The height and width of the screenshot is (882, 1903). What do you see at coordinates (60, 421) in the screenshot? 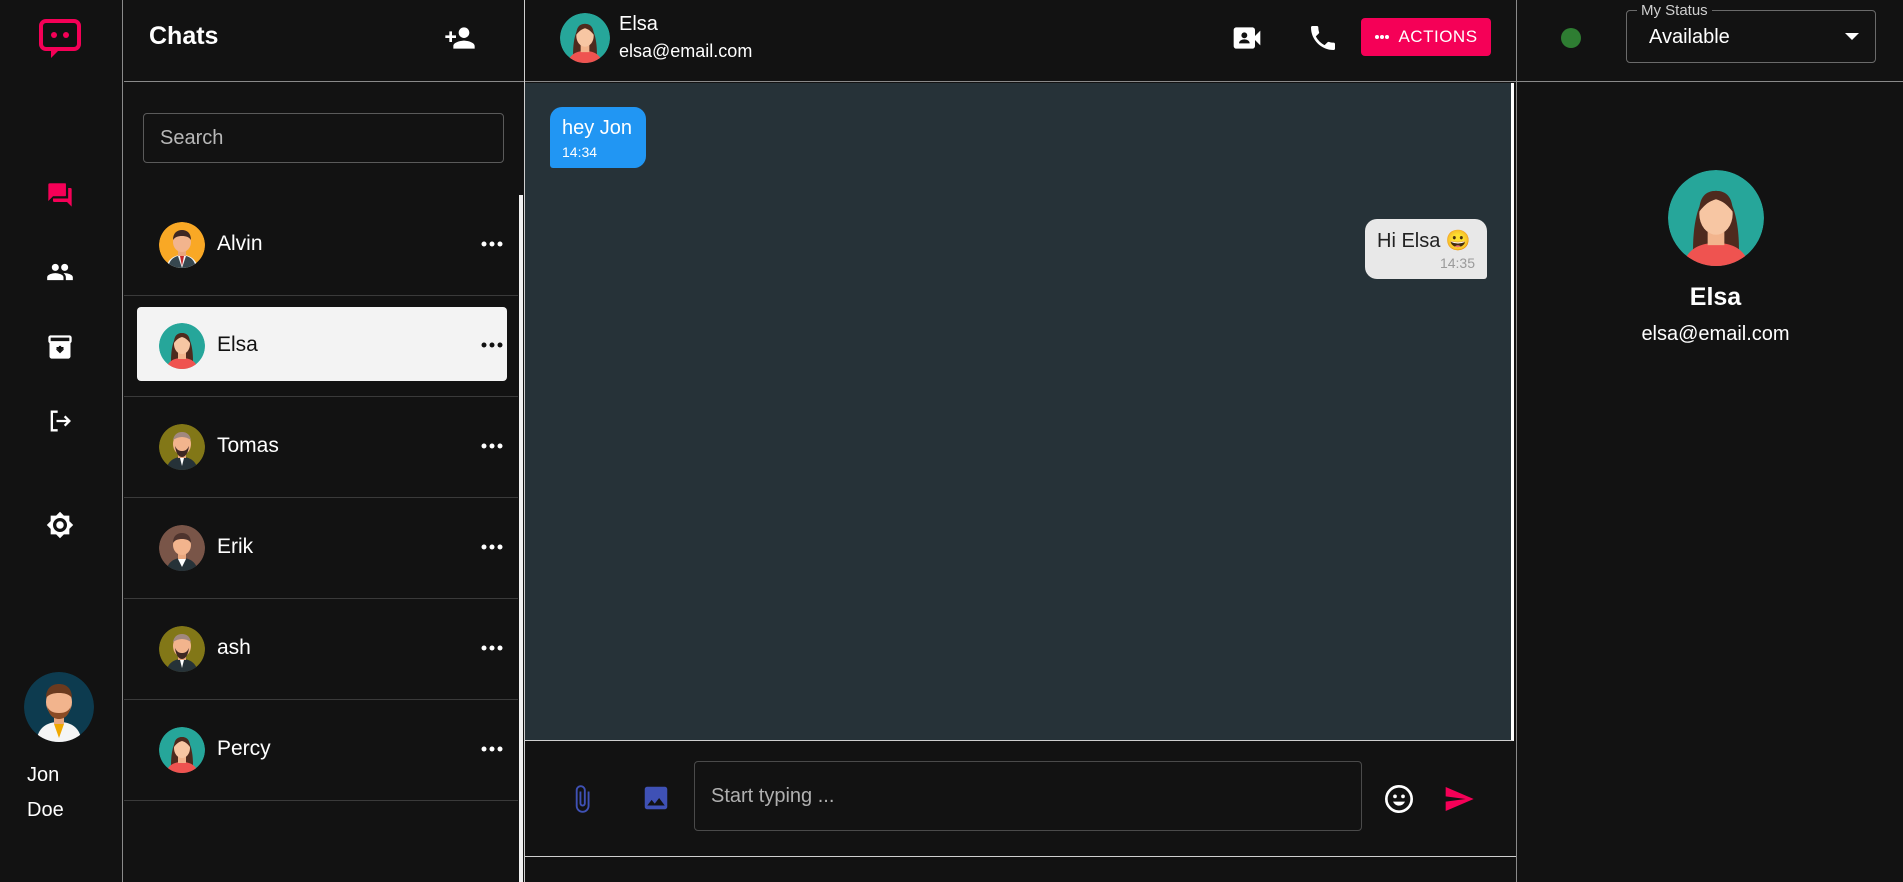
I see `logout-icon` at bounding box center [60, 421].